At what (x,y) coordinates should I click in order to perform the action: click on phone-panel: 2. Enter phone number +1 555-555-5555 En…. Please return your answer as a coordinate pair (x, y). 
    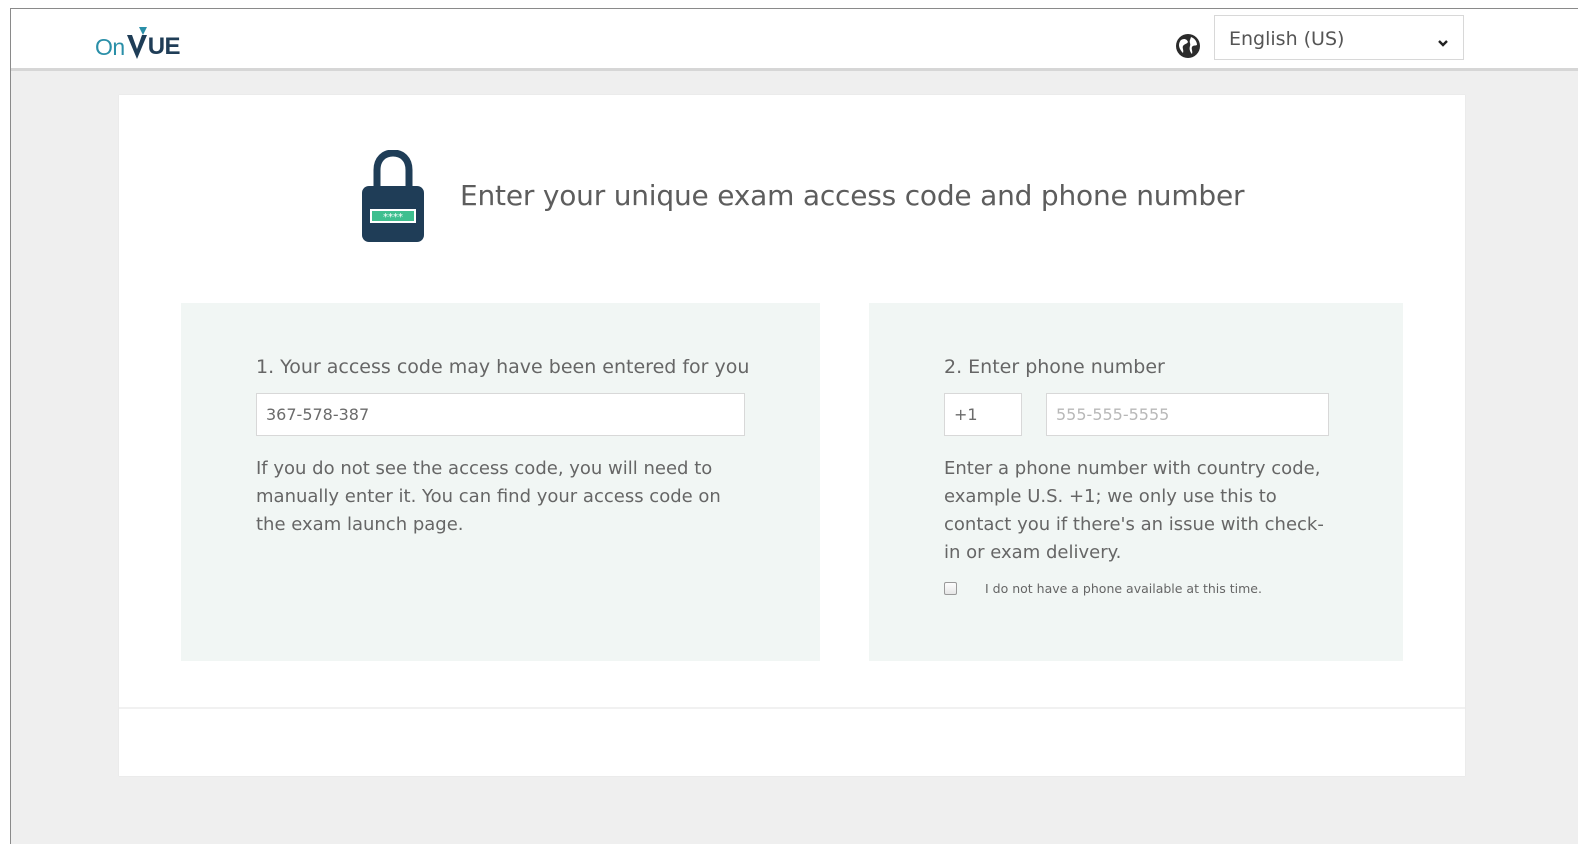
    Looking at the image, I should click on (1136, 482).